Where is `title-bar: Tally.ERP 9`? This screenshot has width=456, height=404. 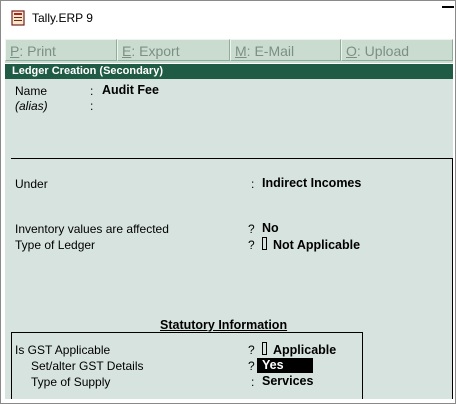
title-bar: Tally.ERP 9 is located at coordinates (228, 17).